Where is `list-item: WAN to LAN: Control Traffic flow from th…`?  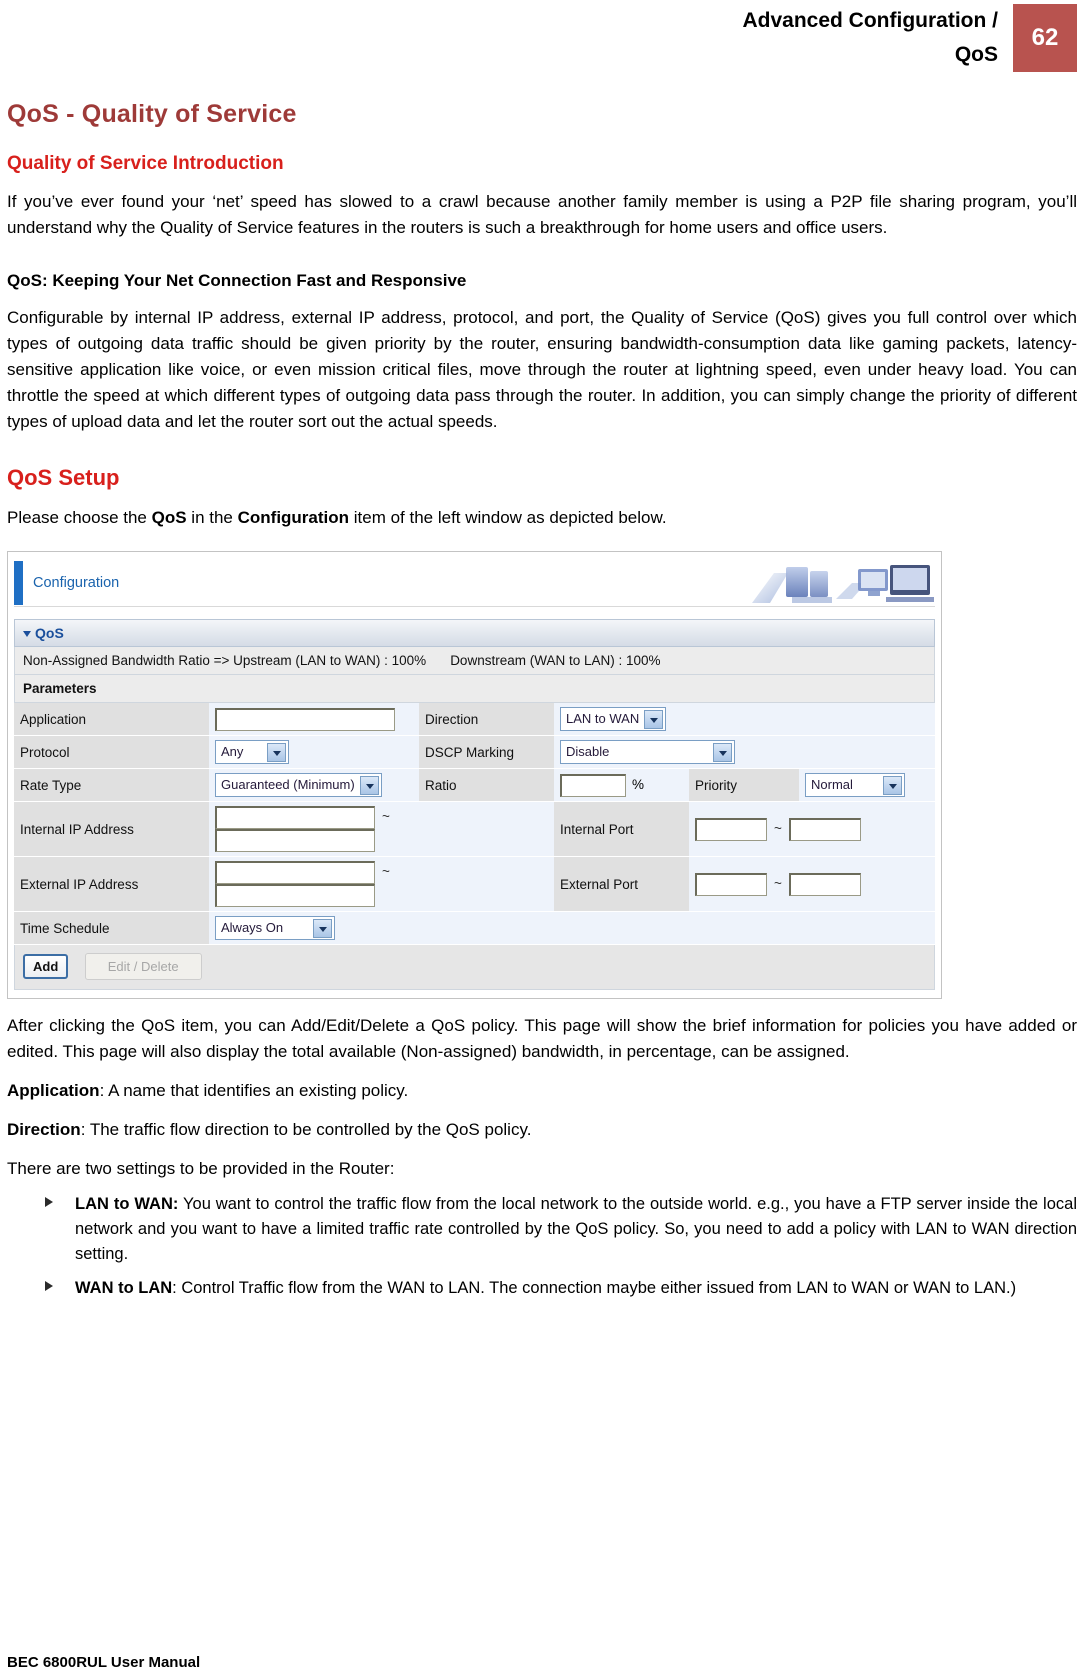
list-item: WAN to LAN: Control Traffic flow from th… is located at coordinates (542, 1288).